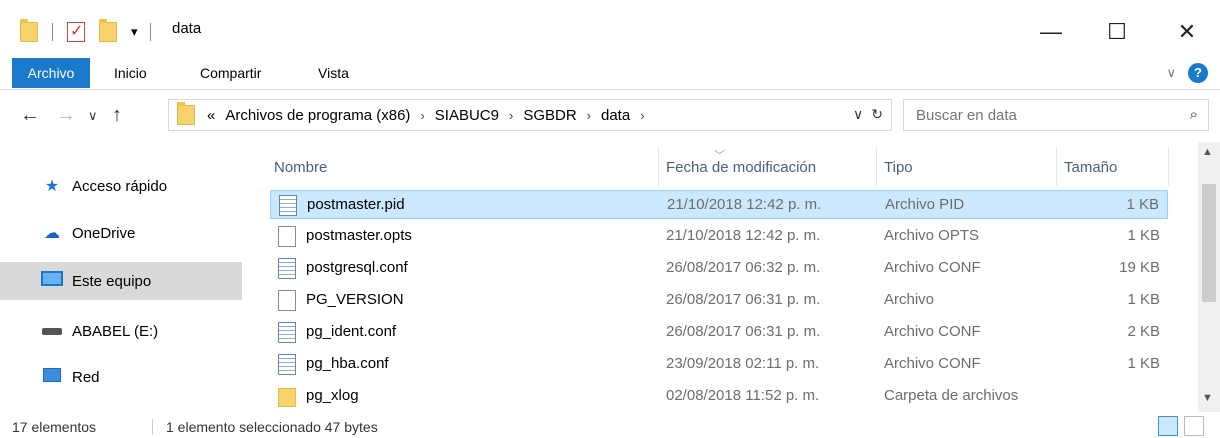  Describe the element at coordinates (1198, 73) in the screenshot. I see `help-icon: ?` at that location.